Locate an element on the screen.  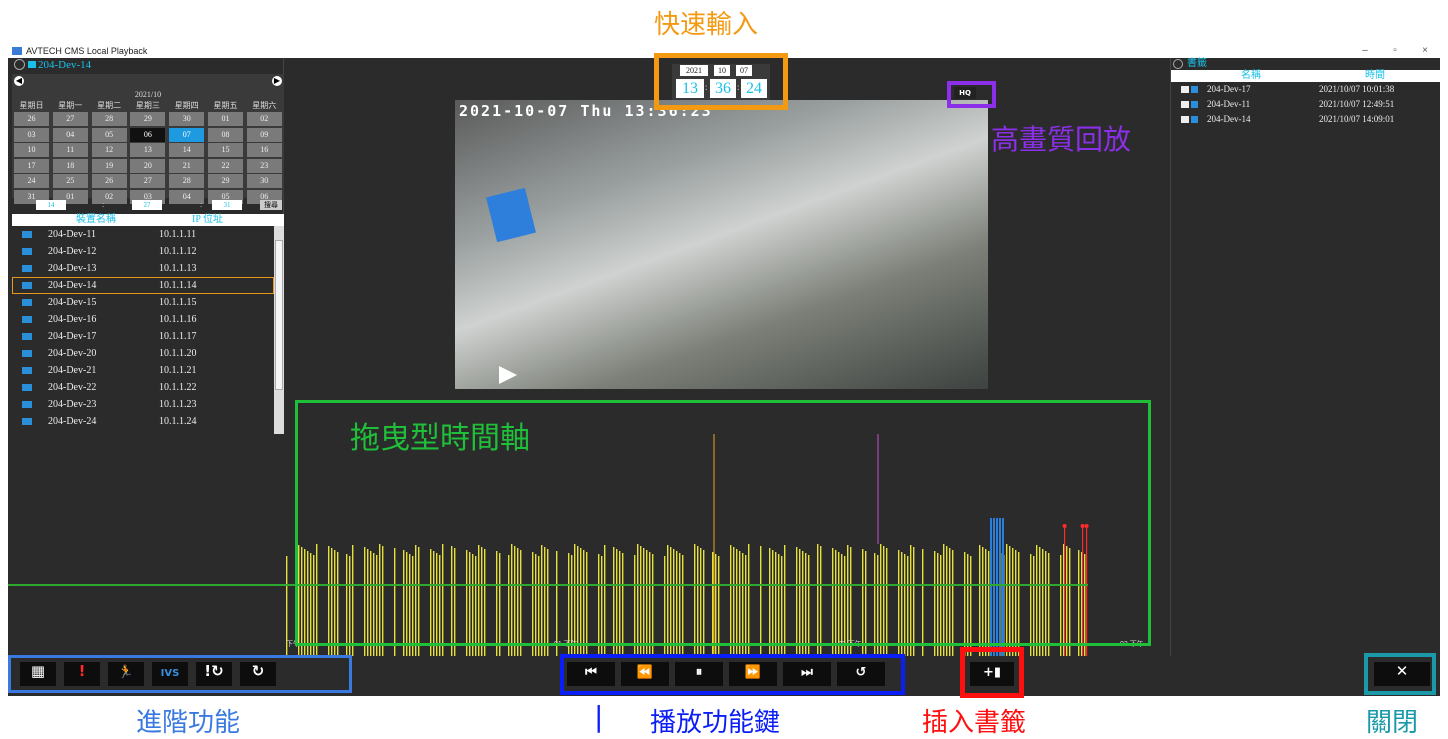
calendar-day: 13 is located at coordinates (148, 150).